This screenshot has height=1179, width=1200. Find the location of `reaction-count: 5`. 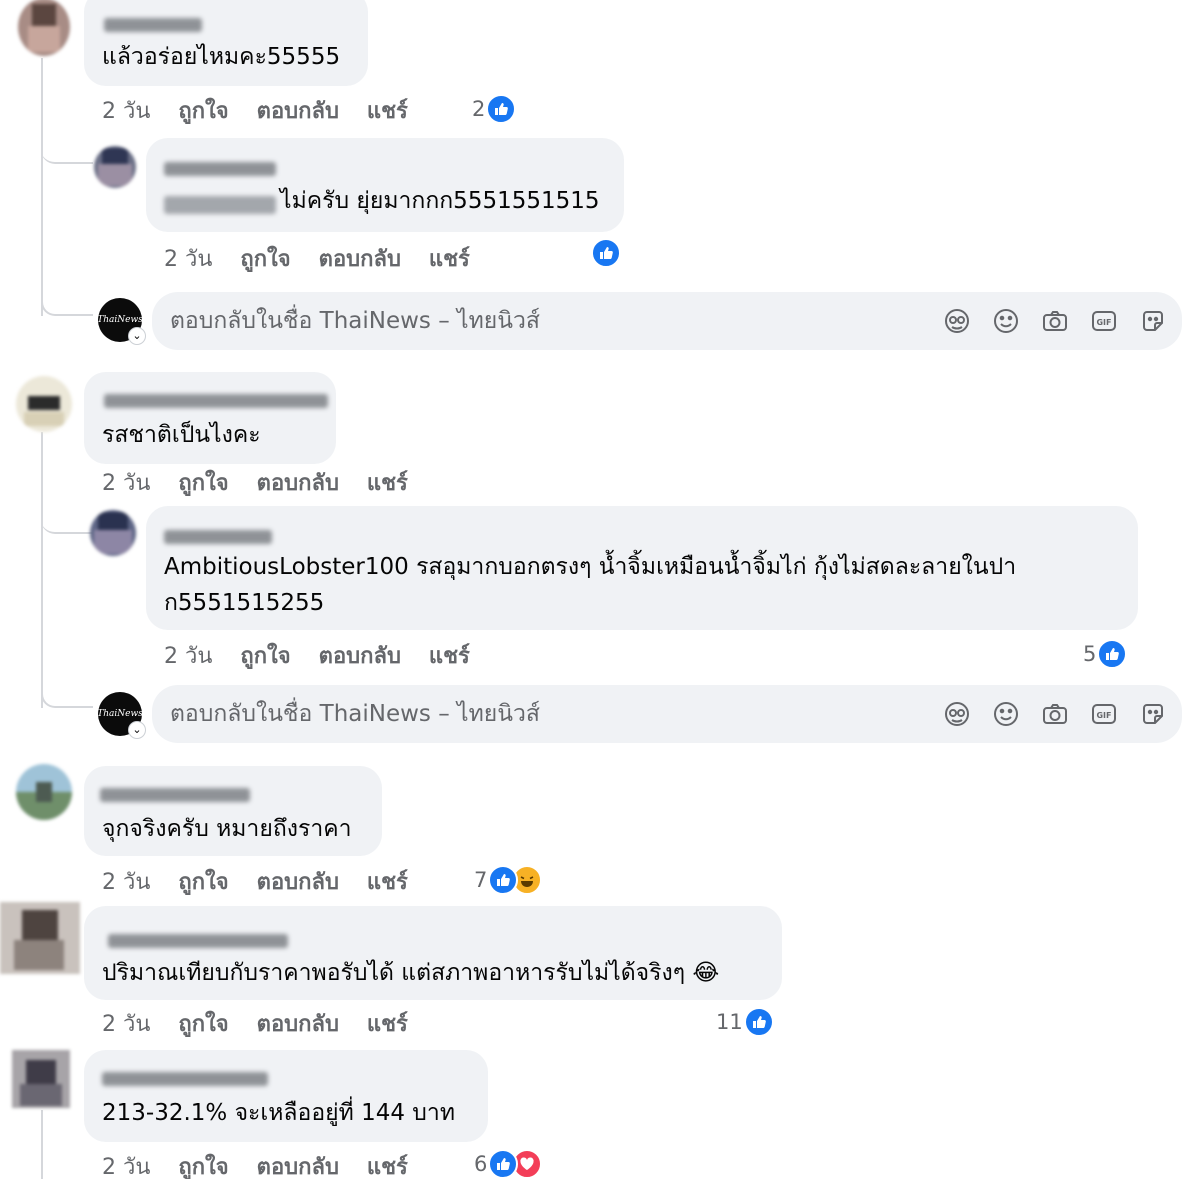

reaction-count: 5 is located at coordinates (1090, 654).